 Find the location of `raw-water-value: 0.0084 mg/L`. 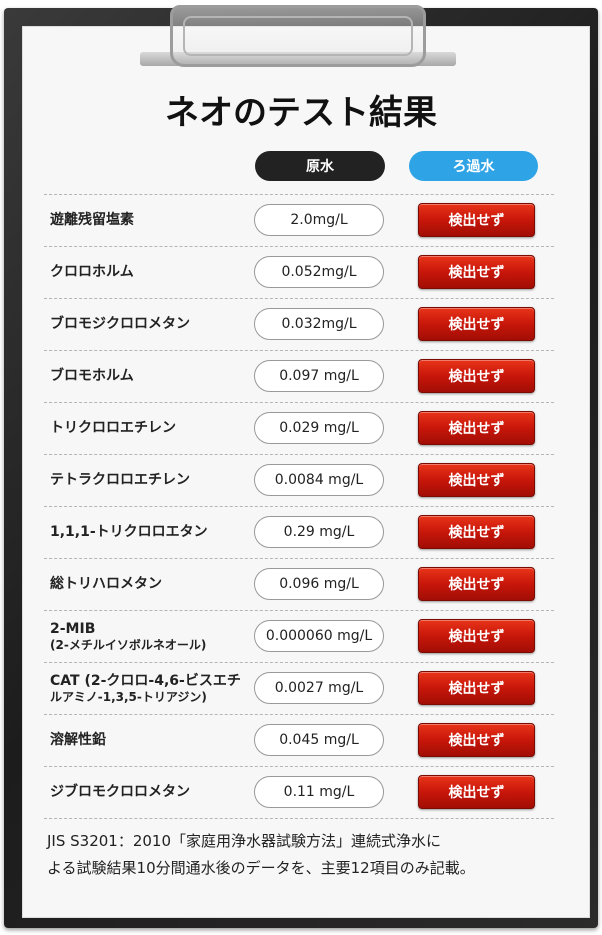

raw-water-value: 0.0084 mg/L is located at coordinates (319, 480).